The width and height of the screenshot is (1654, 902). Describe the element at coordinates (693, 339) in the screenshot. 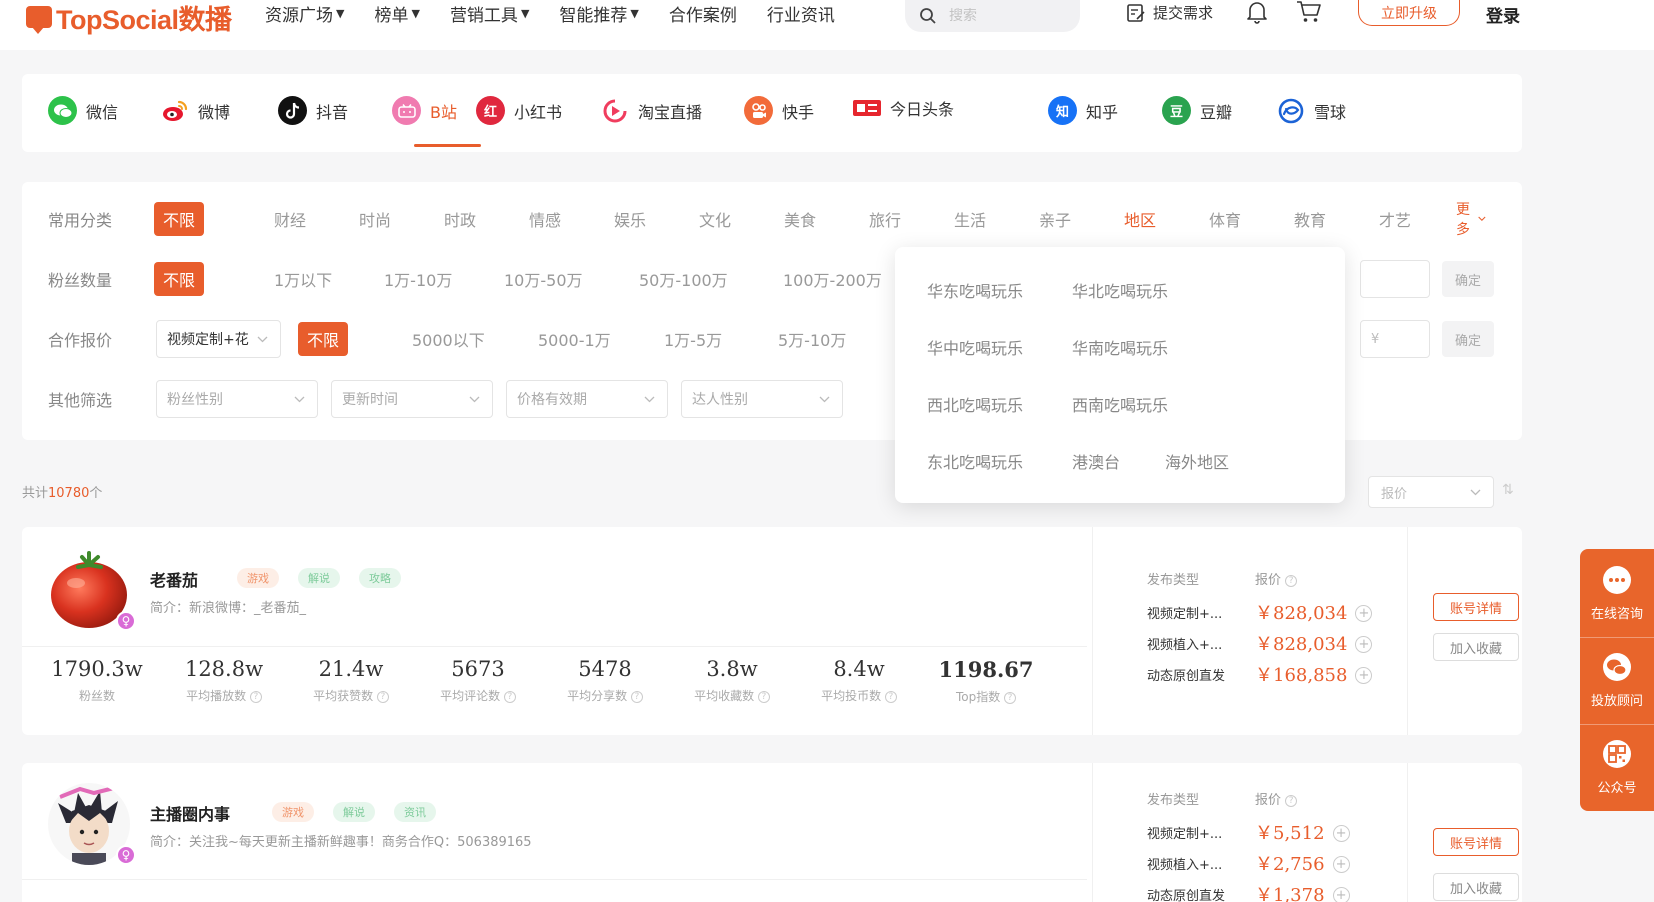

I see `filter-option: 1万-5万` at that location.